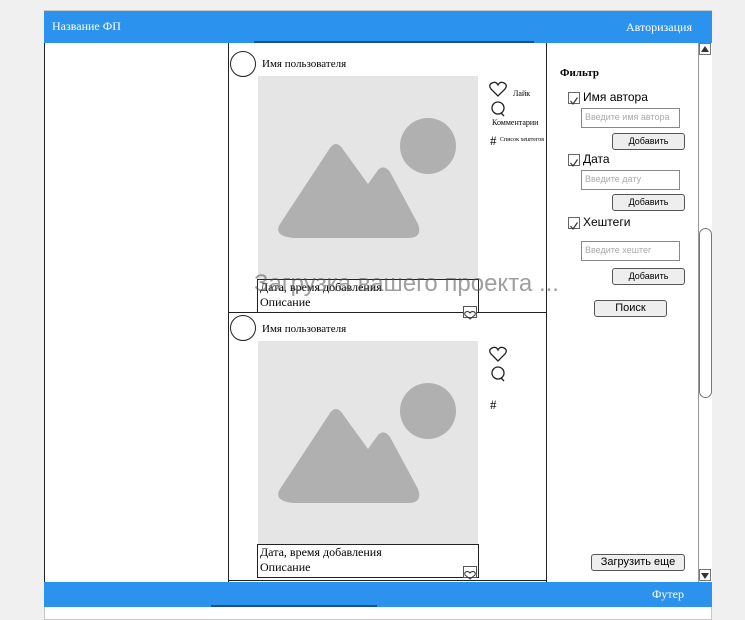 The height and width of the screenshot is (620, 745). Describe the element at coordinates (648, 276) in the screenshot. I see `add-hashtag-button: Добавить` at that location.